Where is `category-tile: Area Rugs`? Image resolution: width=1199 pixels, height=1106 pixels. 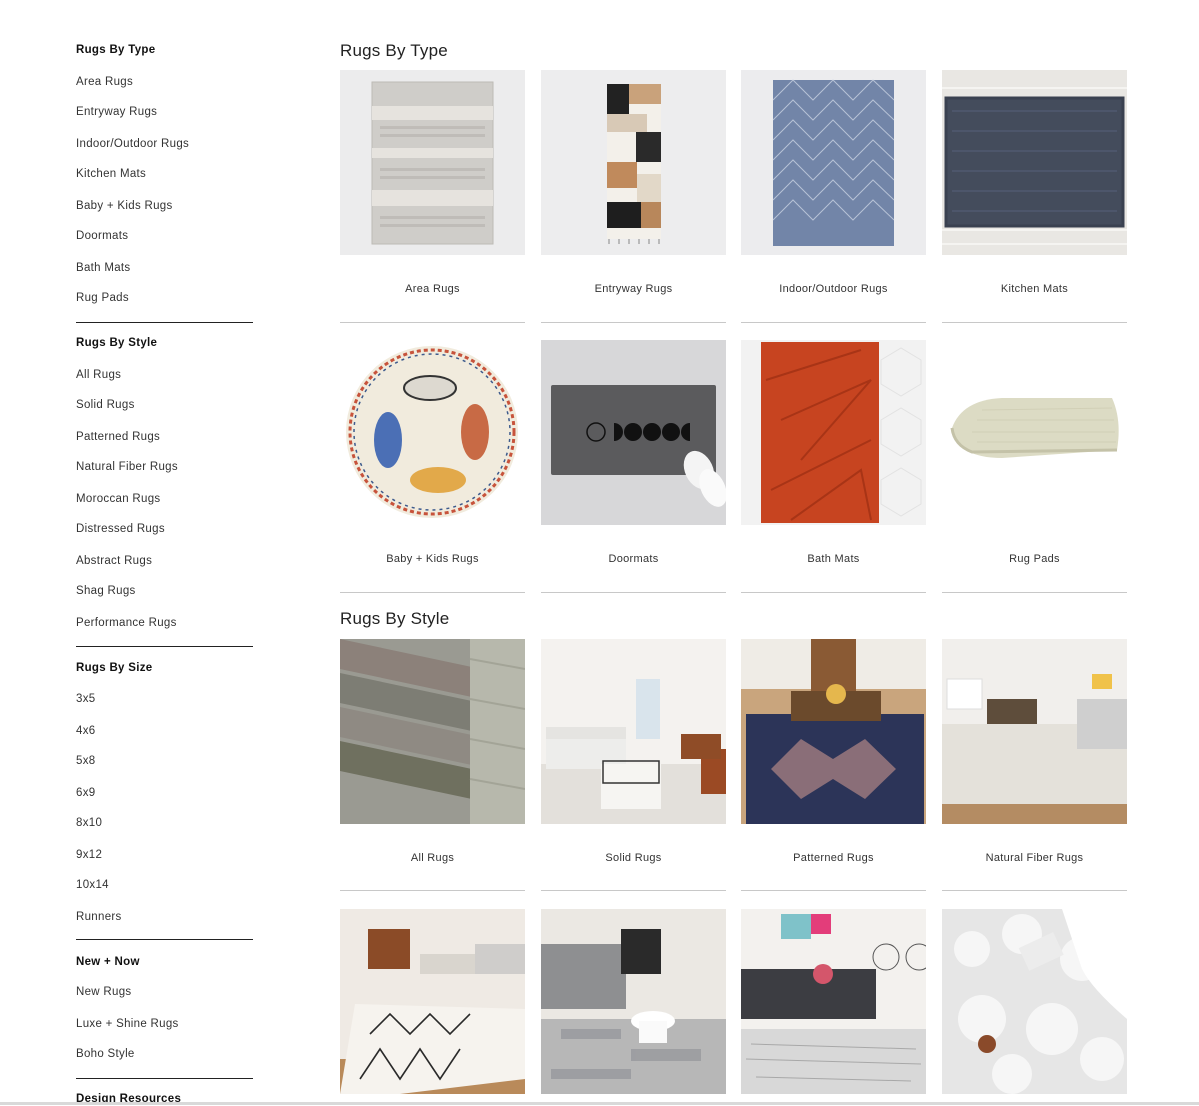 category-tile: Area Rugs is located at coordinates (432, 196).